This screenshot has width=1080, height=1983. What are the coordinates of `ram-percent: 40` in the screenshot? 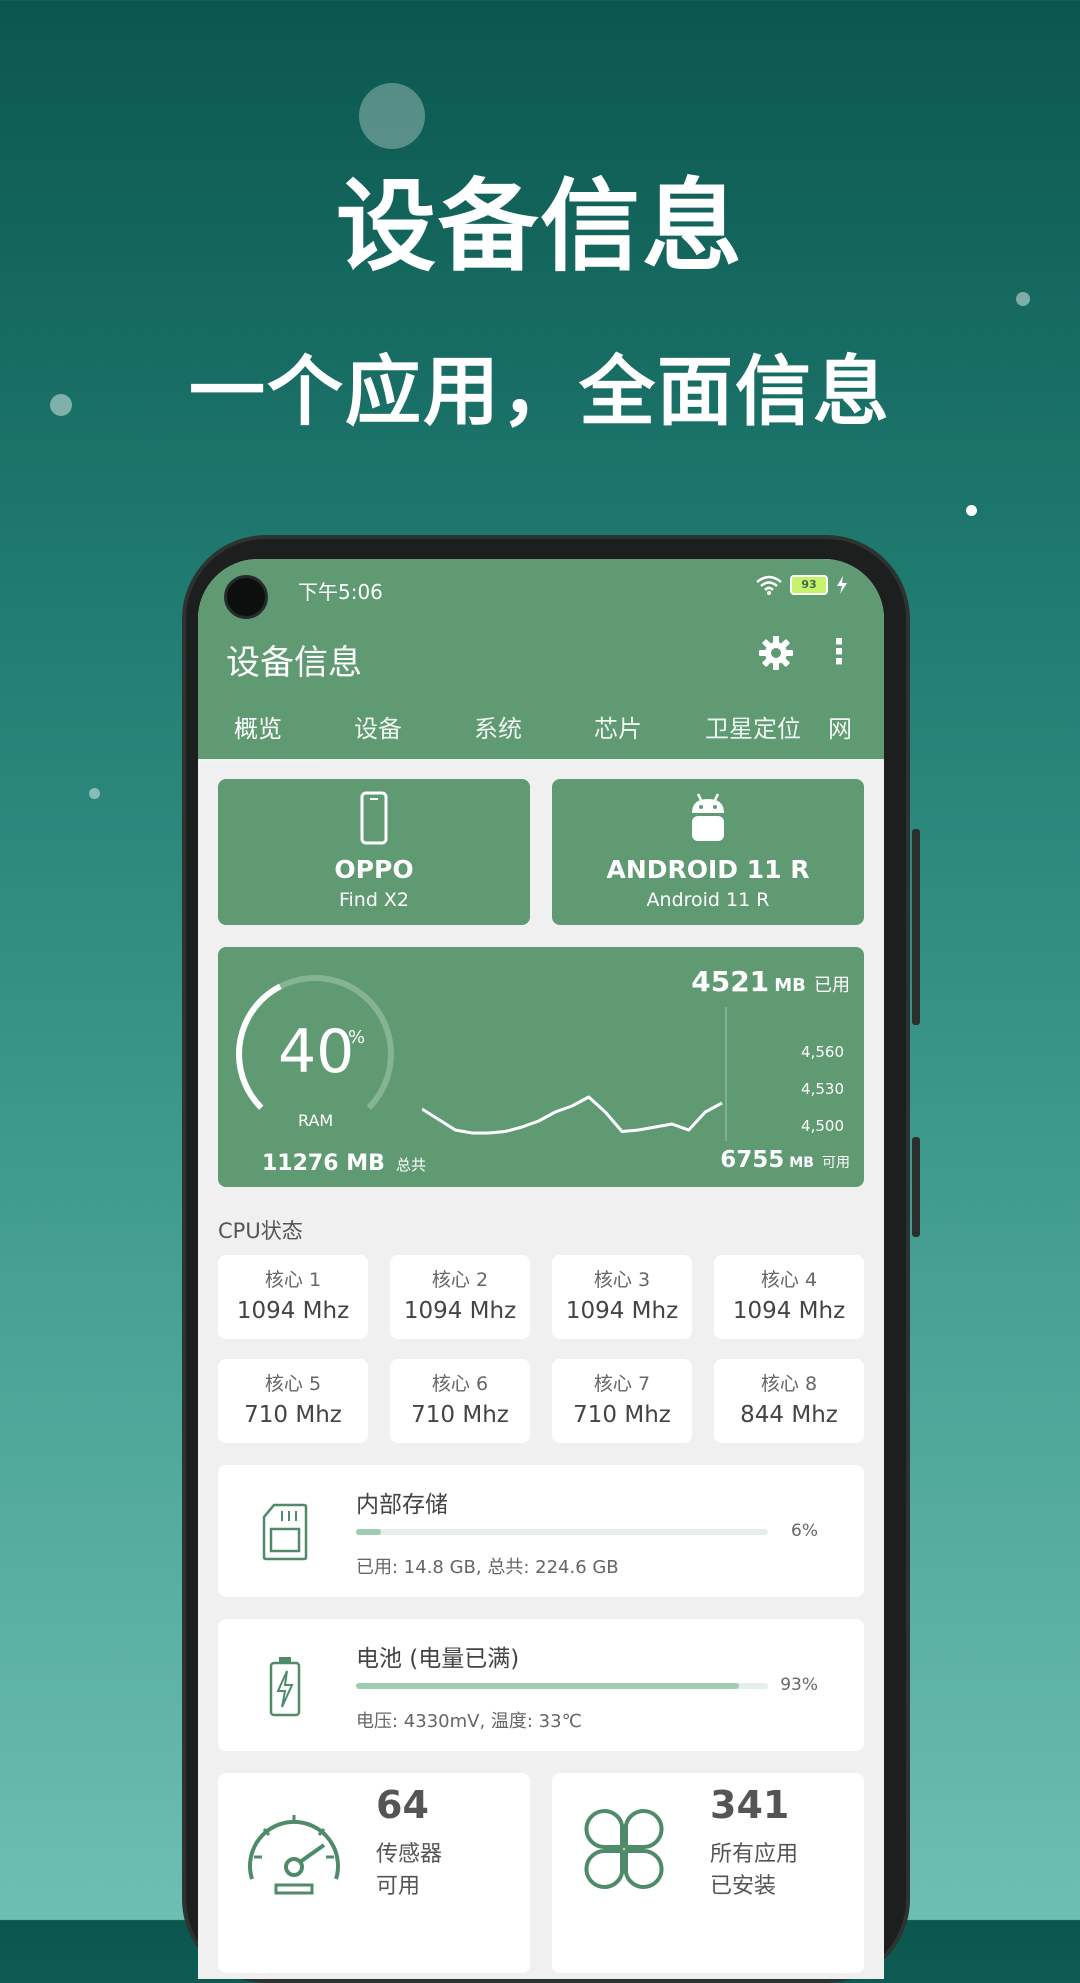 It's located at (316, 1052).